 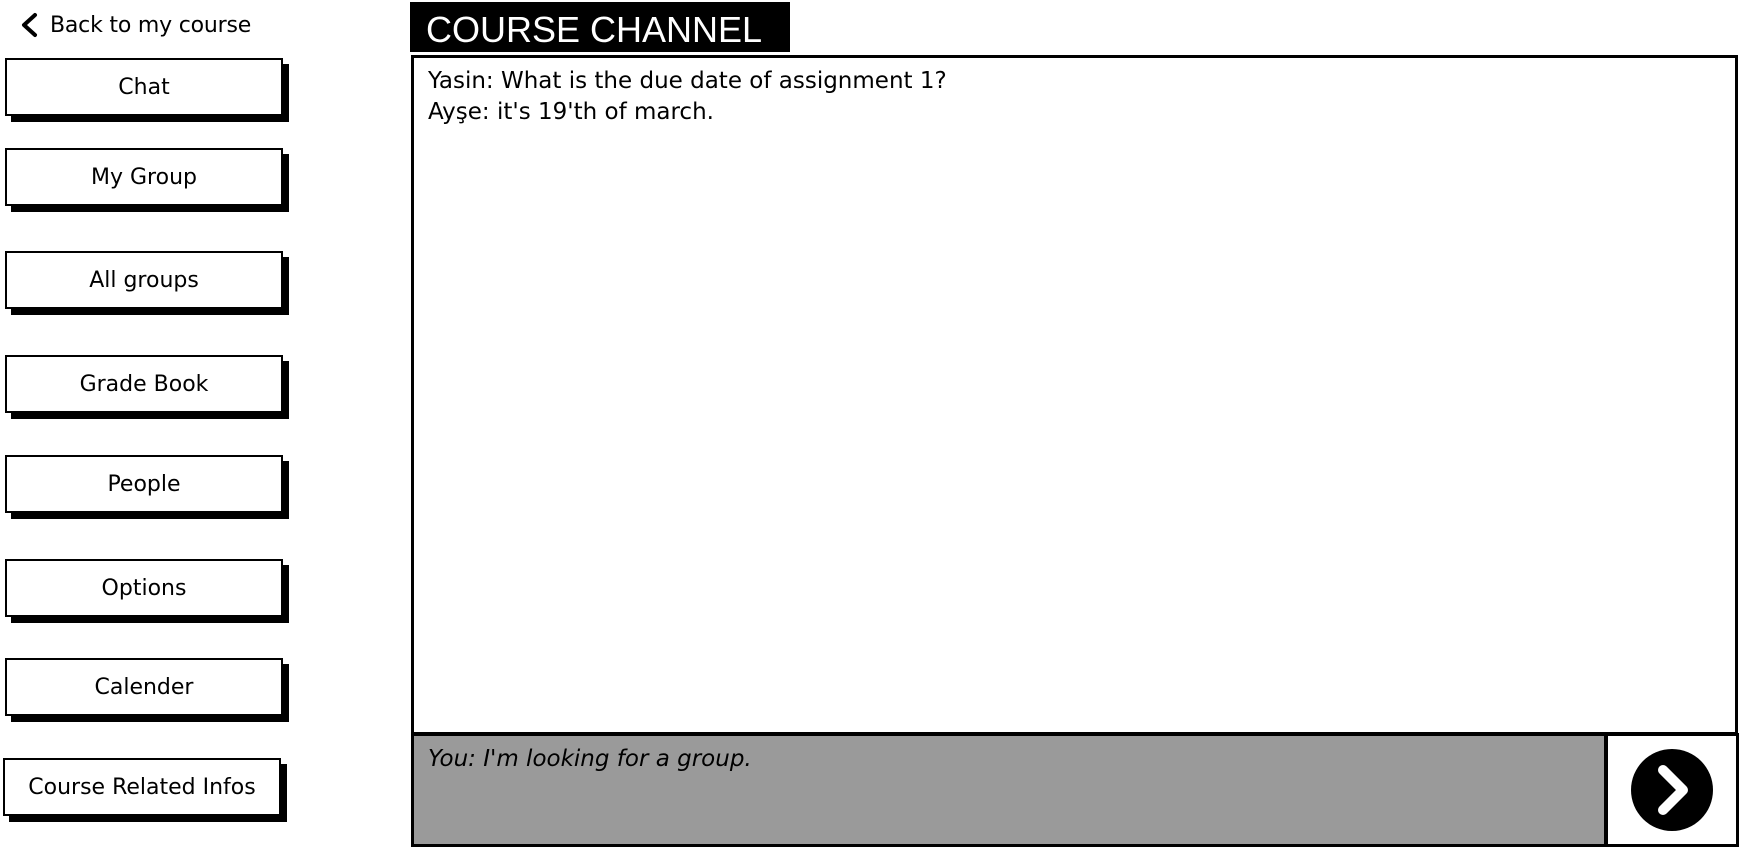 I want to click on message-input: You: I'm looking for a group., so click(x=1009, y=790).